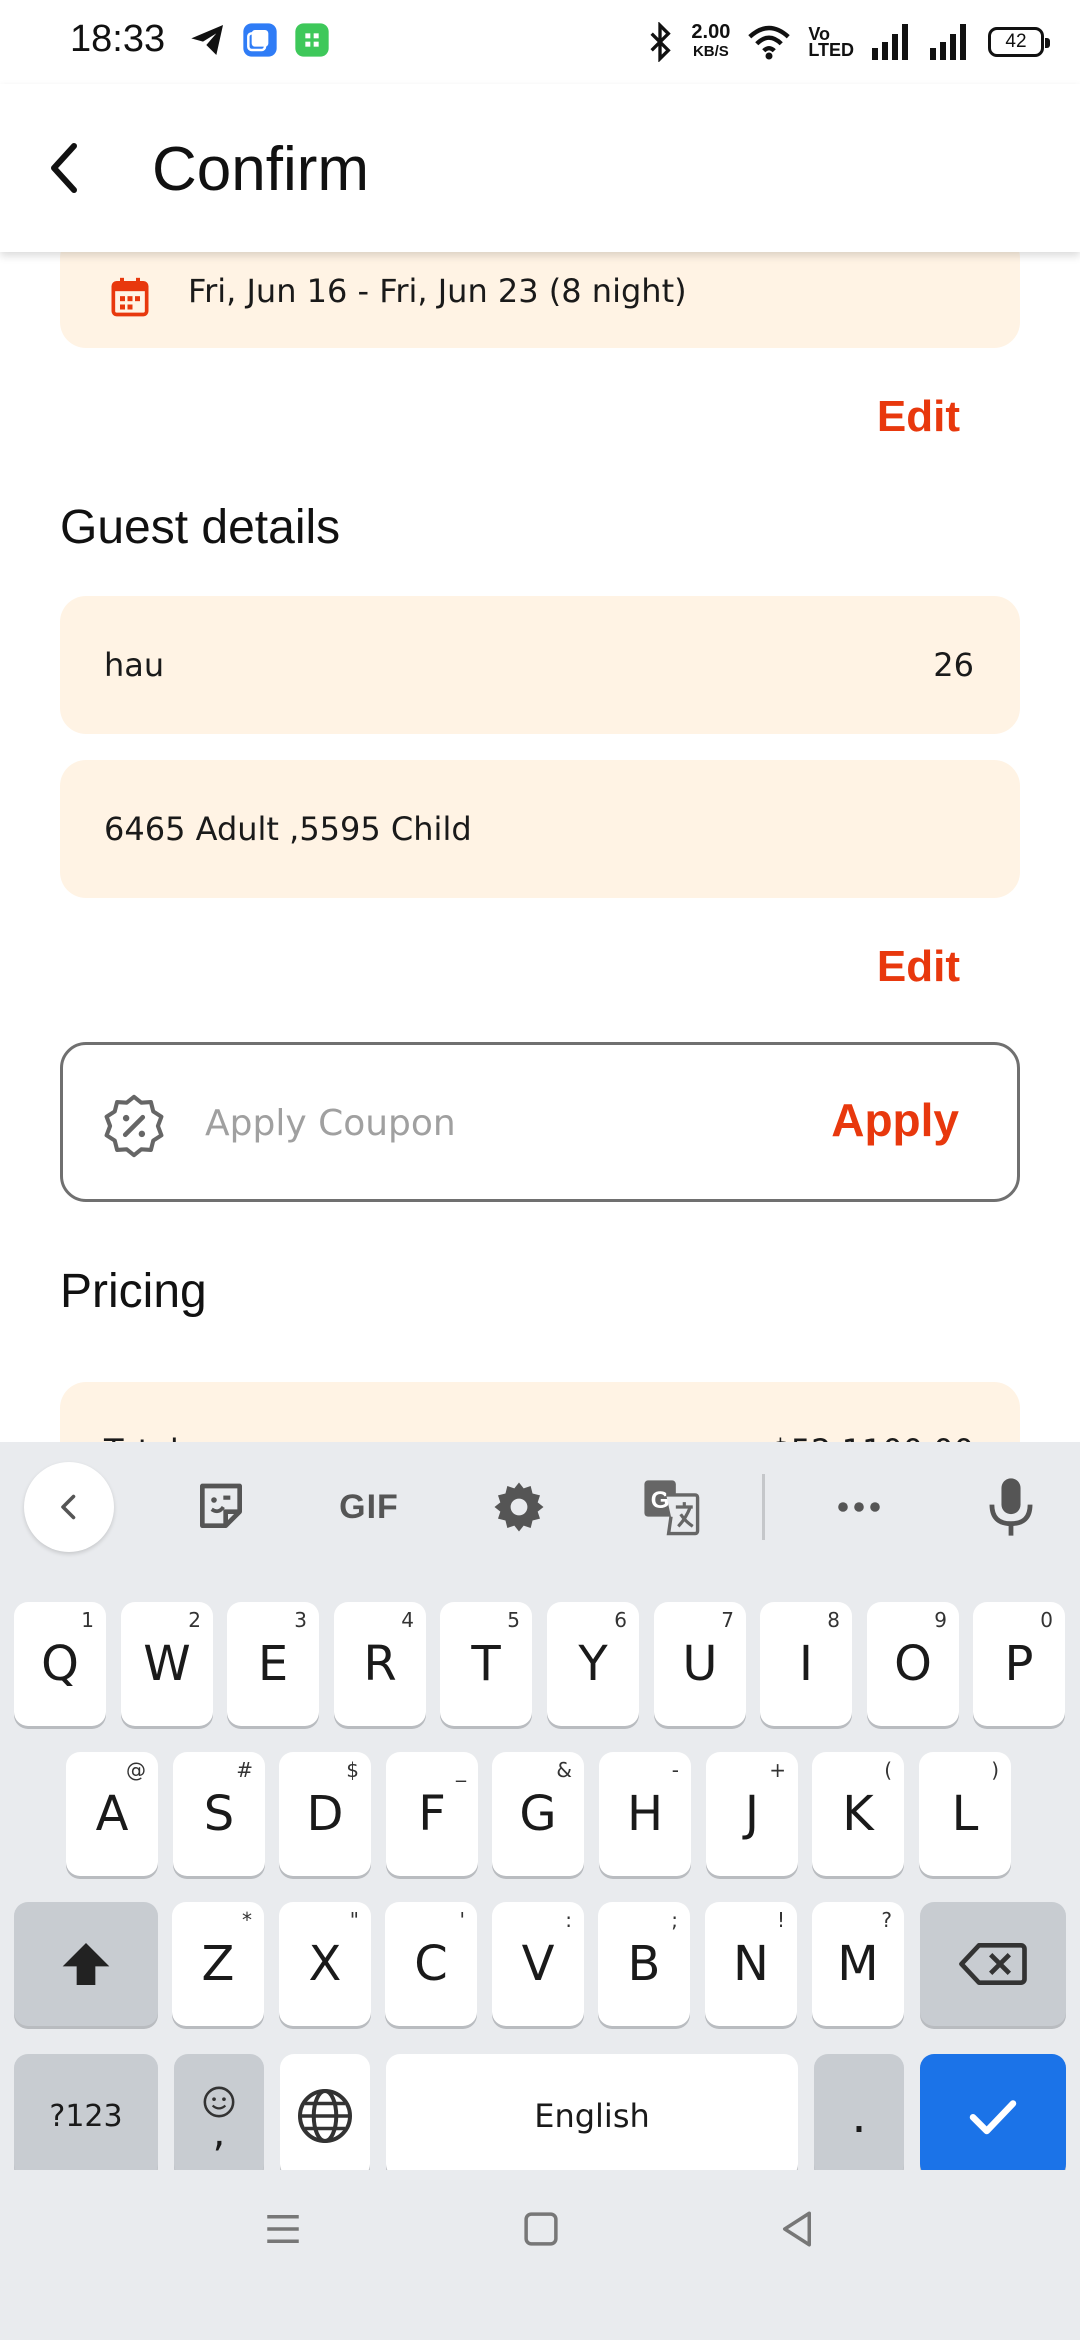 The width and height of the screenshot is (1080, 2340). Describe the element at coordinates (167, 1664) in the screenshot. I see `key-w: W2` at that location.